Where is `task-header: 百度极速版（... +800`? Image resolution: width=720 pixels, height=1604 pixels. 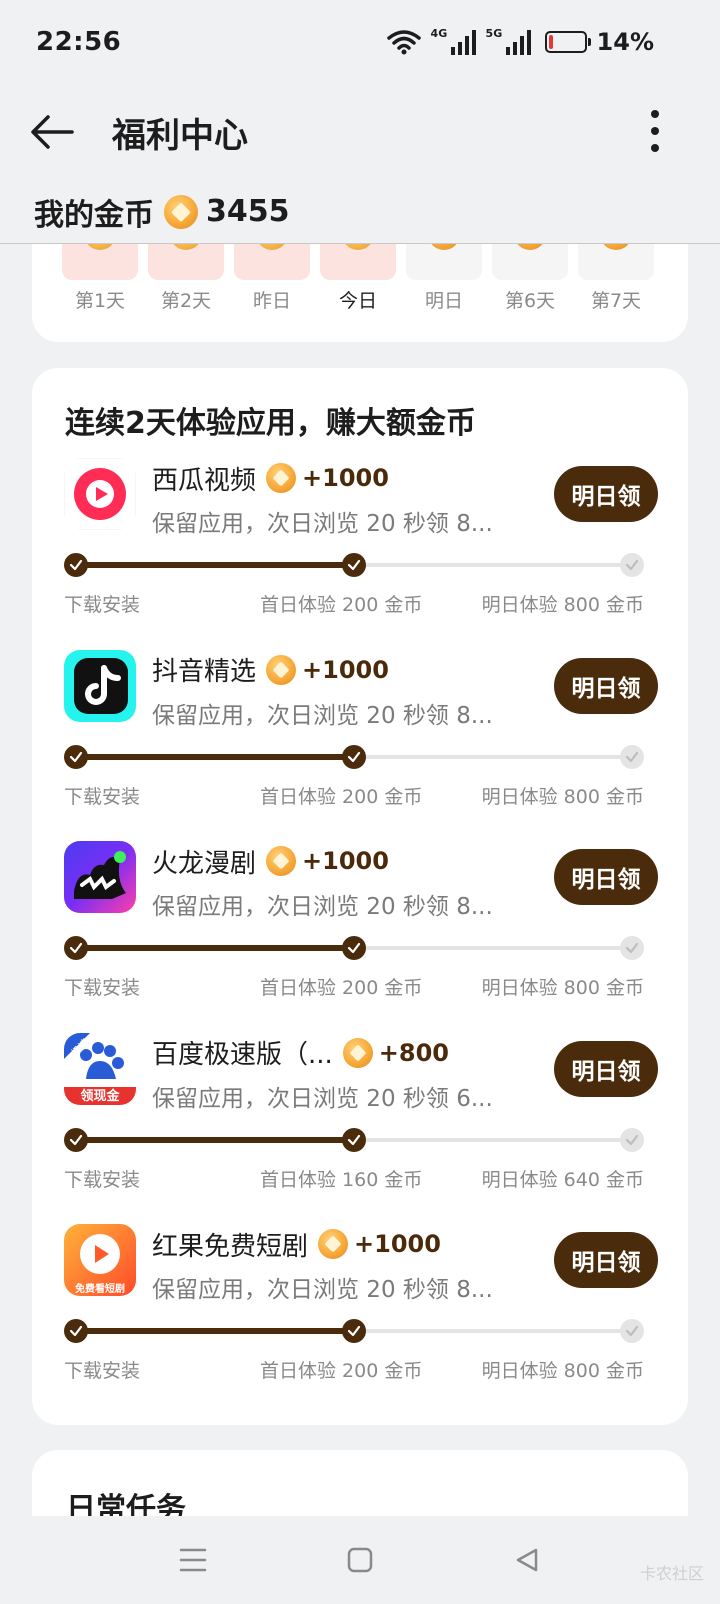
task-header: 百度极速版（... +800 is located at coordinates (300, 1053).